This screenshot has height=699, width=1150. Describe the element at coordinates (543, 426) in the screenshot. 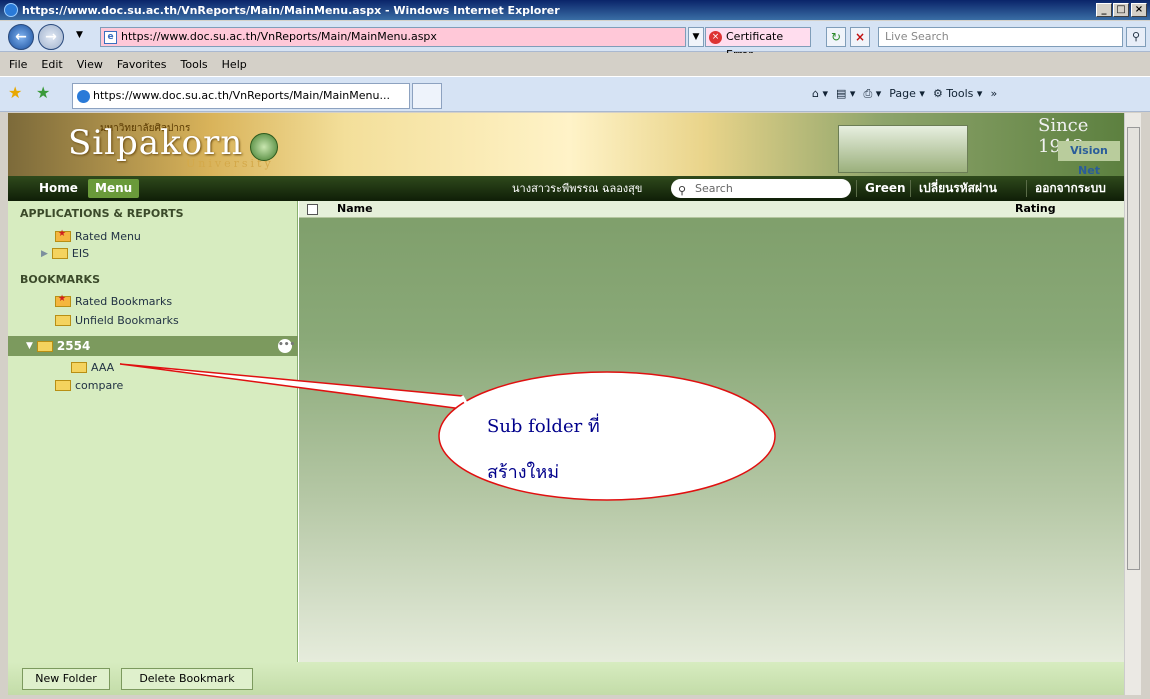

I see `callout-line-1: Sub folder ที่` at that location.